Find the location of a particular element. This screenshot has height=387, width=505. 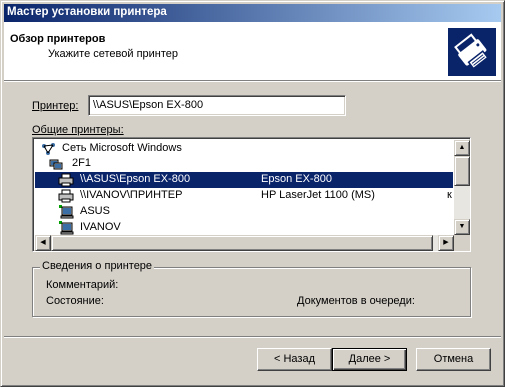

back-button-label: < Назад is located at coordinates (294, 359).